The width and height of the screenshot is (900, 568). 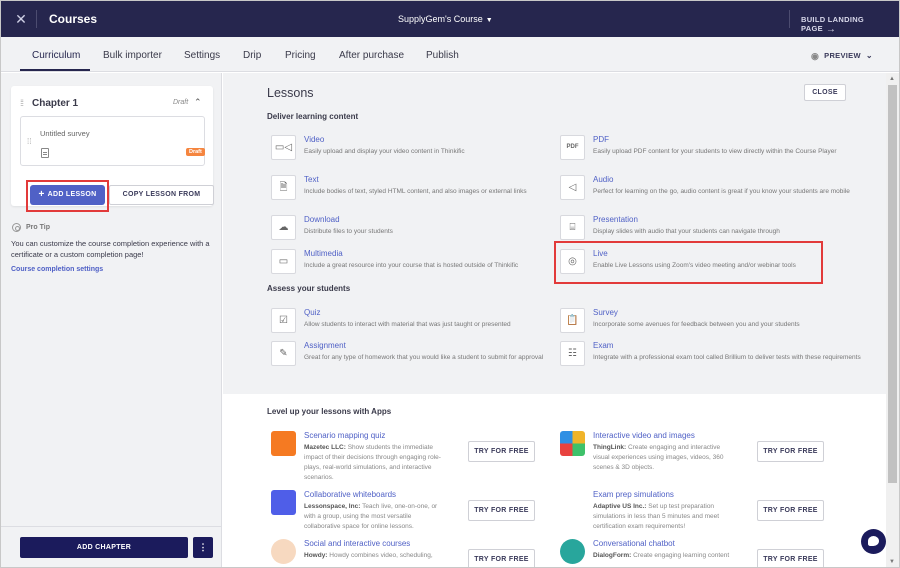 What do you see at coordinates (161, 195) in the screenshot?
I see `copy-lesson-from-button: COPY LESSON FROM` at bounding box center [161, 195].